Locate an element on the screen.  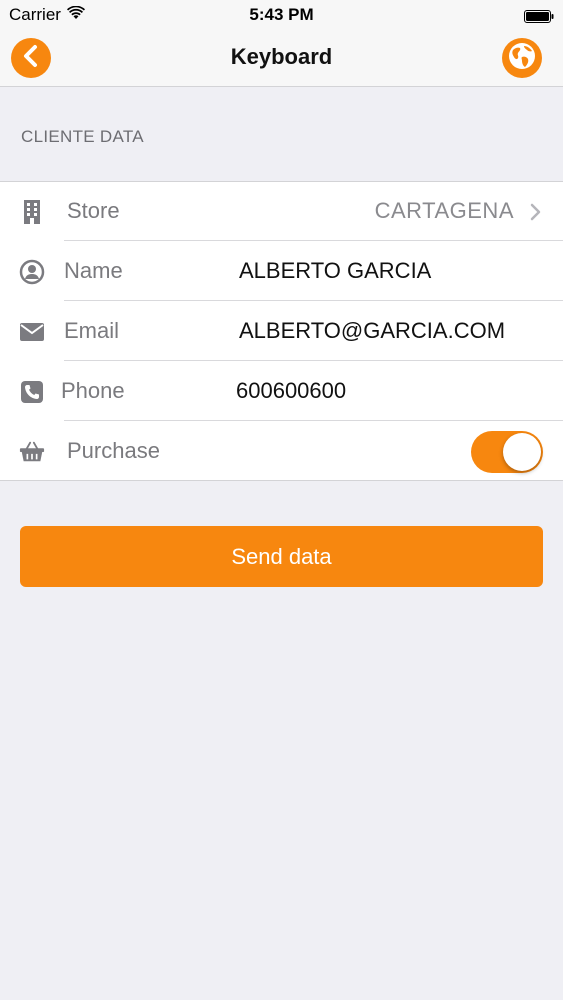
name-row: Name ALBERTO GARCIA is located at coordinates (281, 271).